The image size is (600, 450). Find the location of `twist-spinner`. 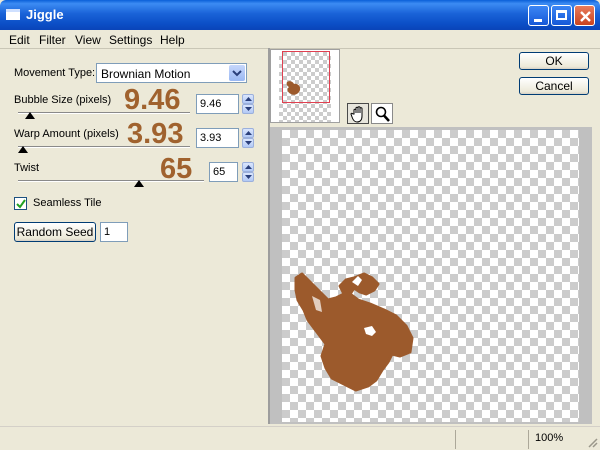

twist-spinner is located at coordinates (248, 172).